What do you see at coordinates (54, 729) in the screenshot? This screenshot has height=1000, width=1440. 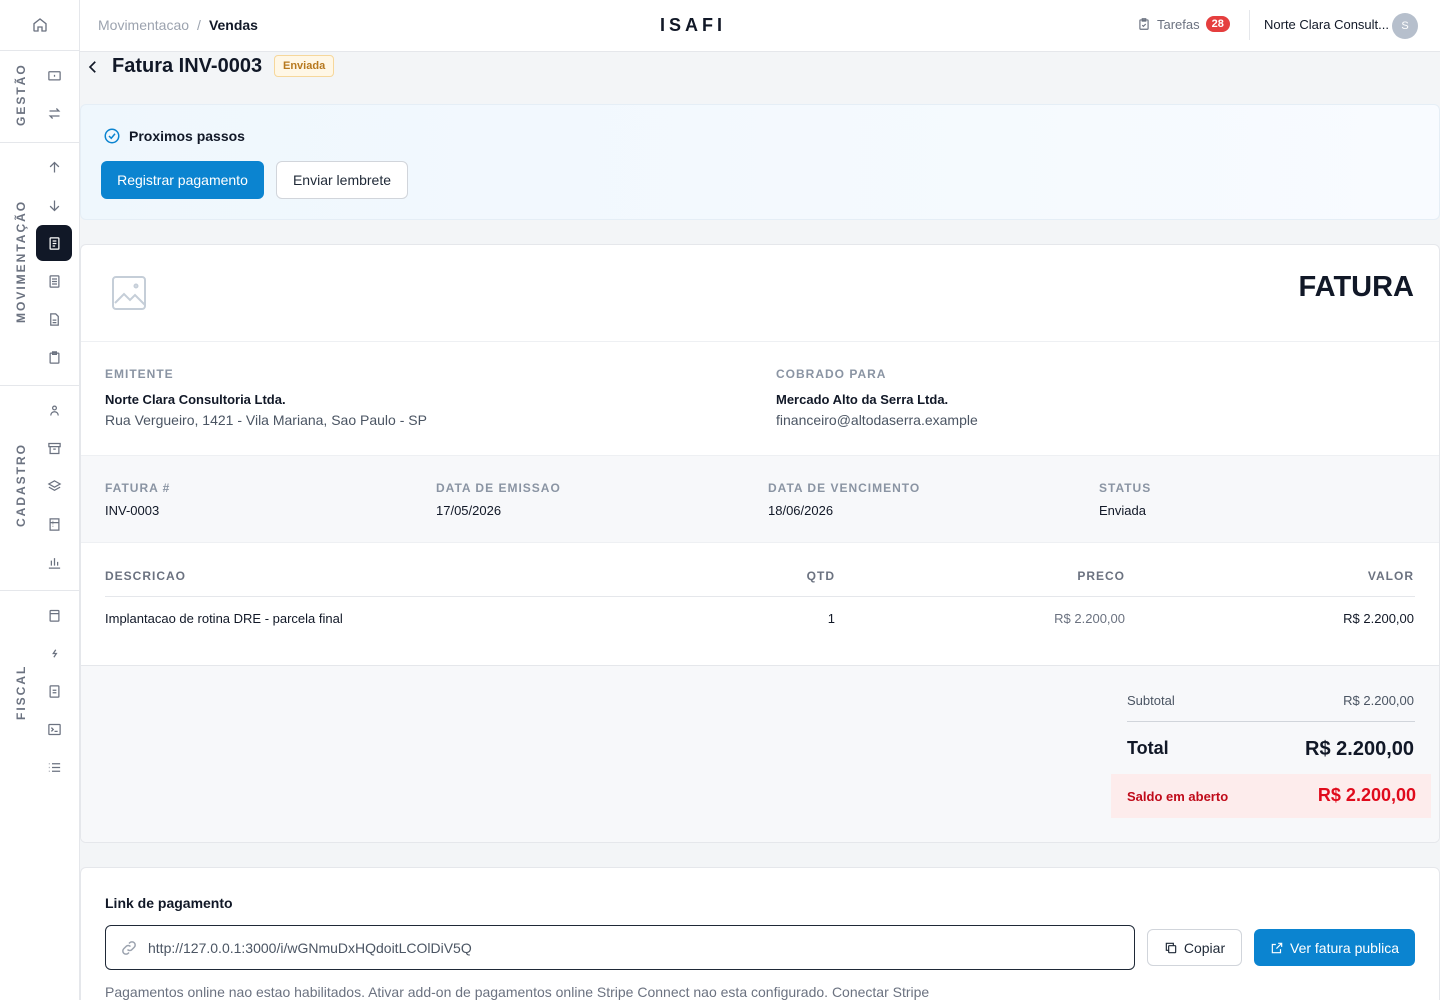 I see `sidebar-item-terminal` at bounding box center [54, 729].